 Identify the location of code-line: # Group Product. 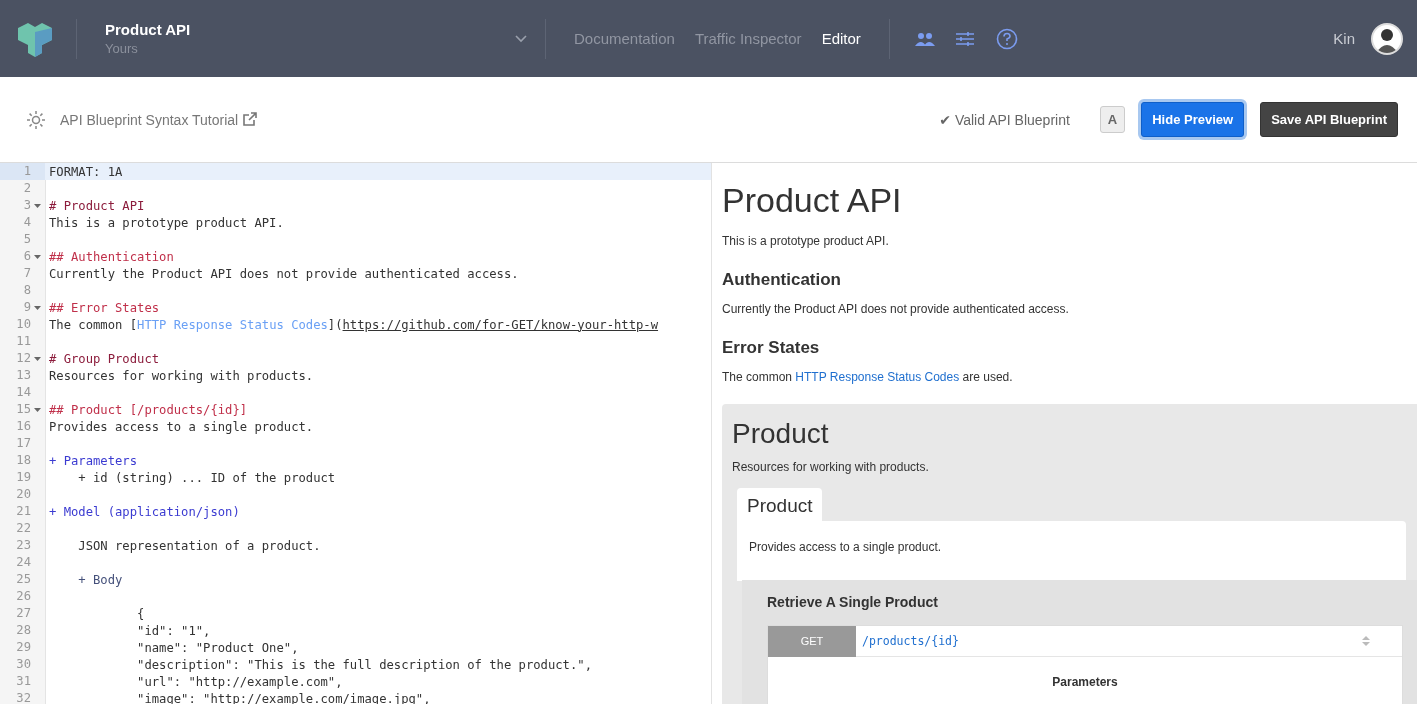
(104, 358).